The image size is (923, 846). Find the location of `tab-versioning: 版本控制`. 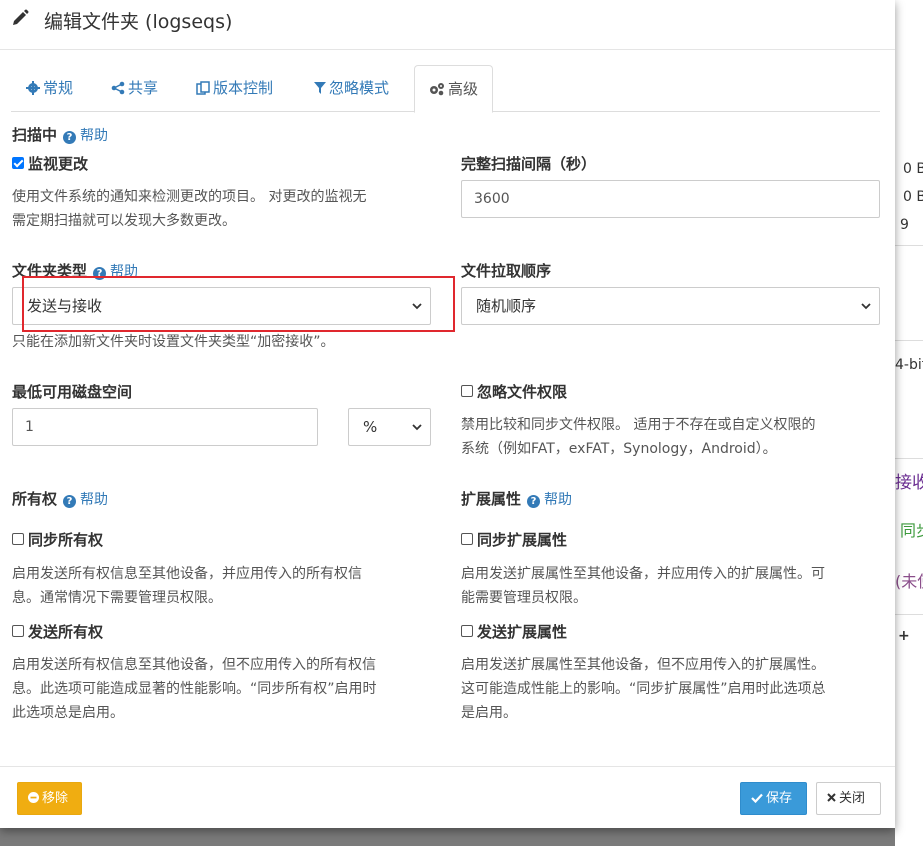

tab-versioning: 版本控制 is located at coordinates (234, 88).